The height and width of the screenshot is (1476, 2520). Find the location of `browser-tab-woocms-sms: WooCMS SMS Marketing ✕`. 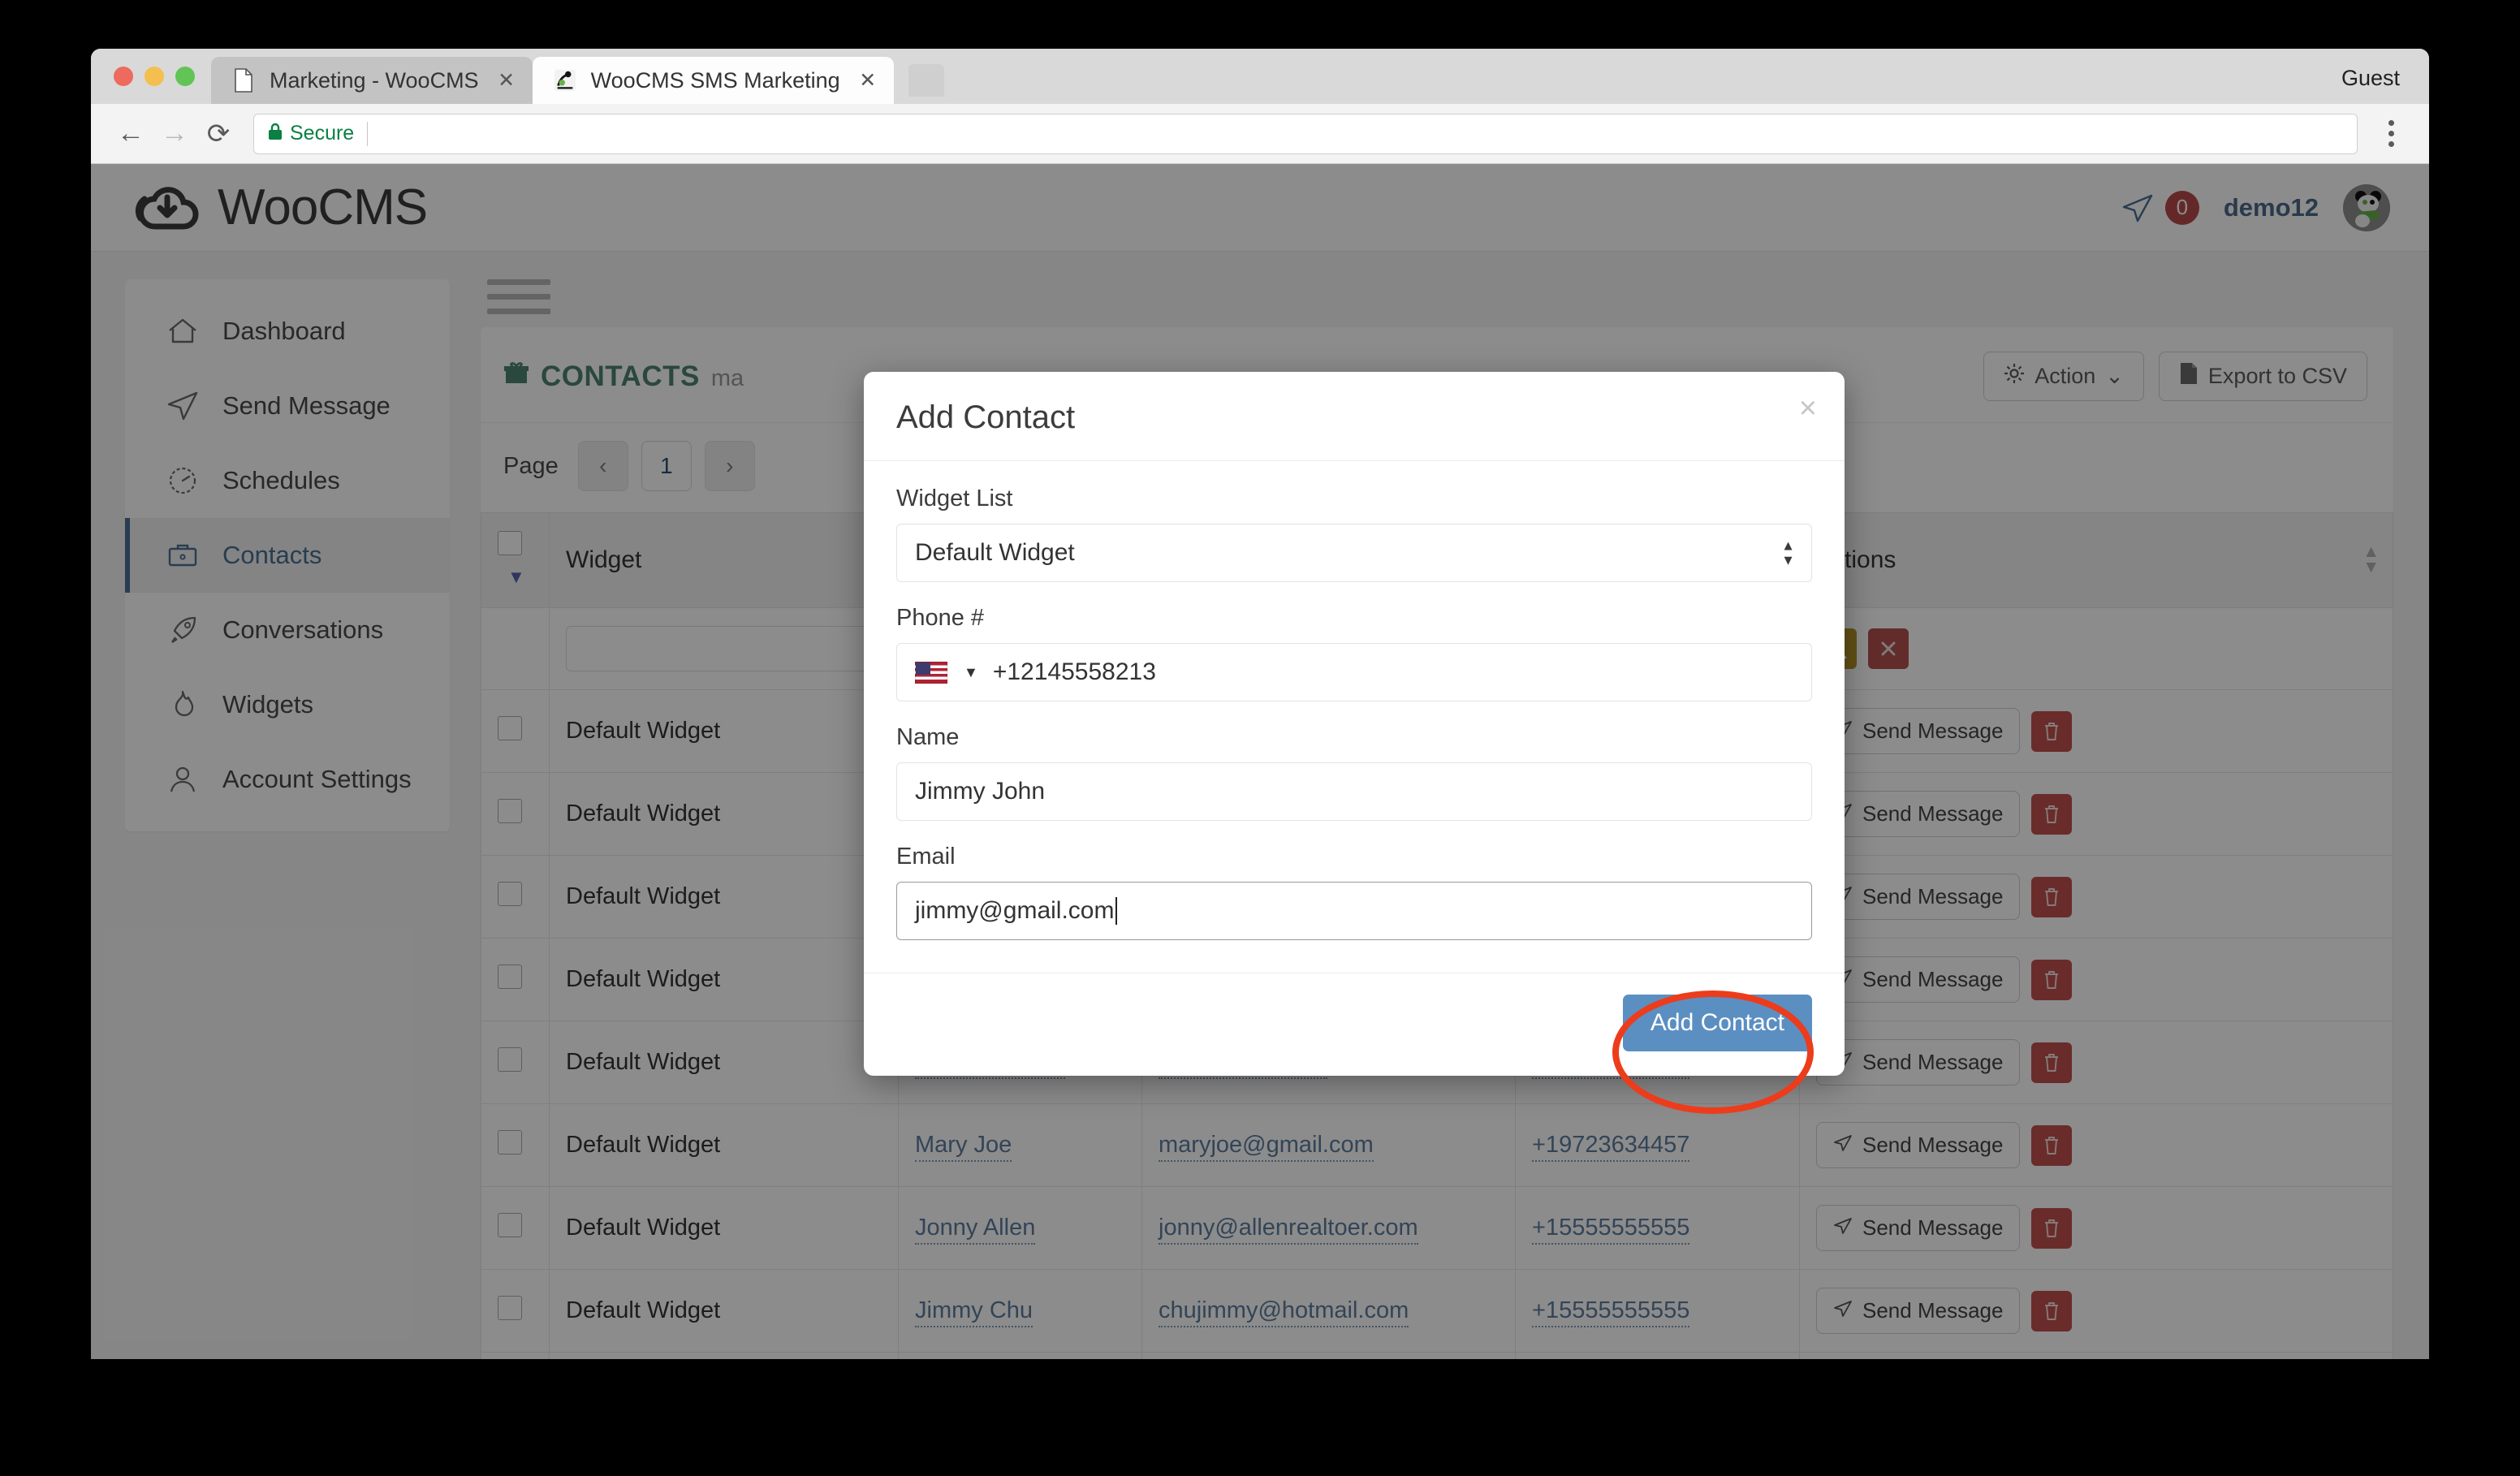

browser-tab-woocms-sms: WooCMS SMS Marketing ✕ is located at coordinates (713, 81).